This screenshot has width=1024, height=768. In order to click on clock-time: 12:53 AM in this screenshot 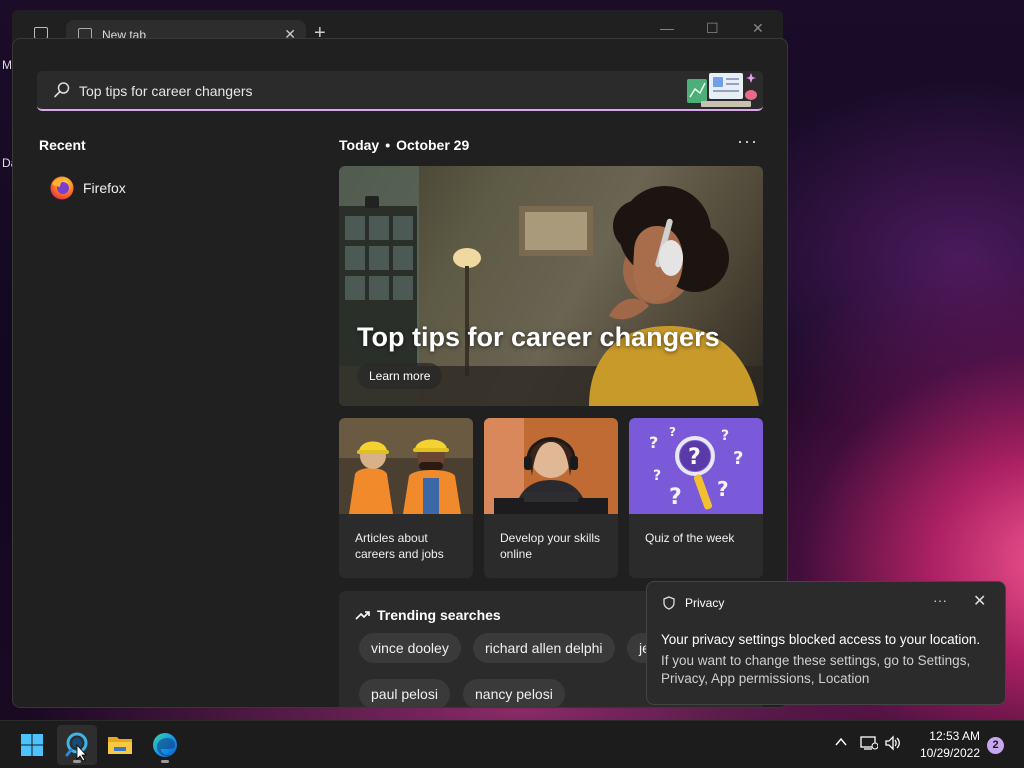, I will do `click(948, 736)`.